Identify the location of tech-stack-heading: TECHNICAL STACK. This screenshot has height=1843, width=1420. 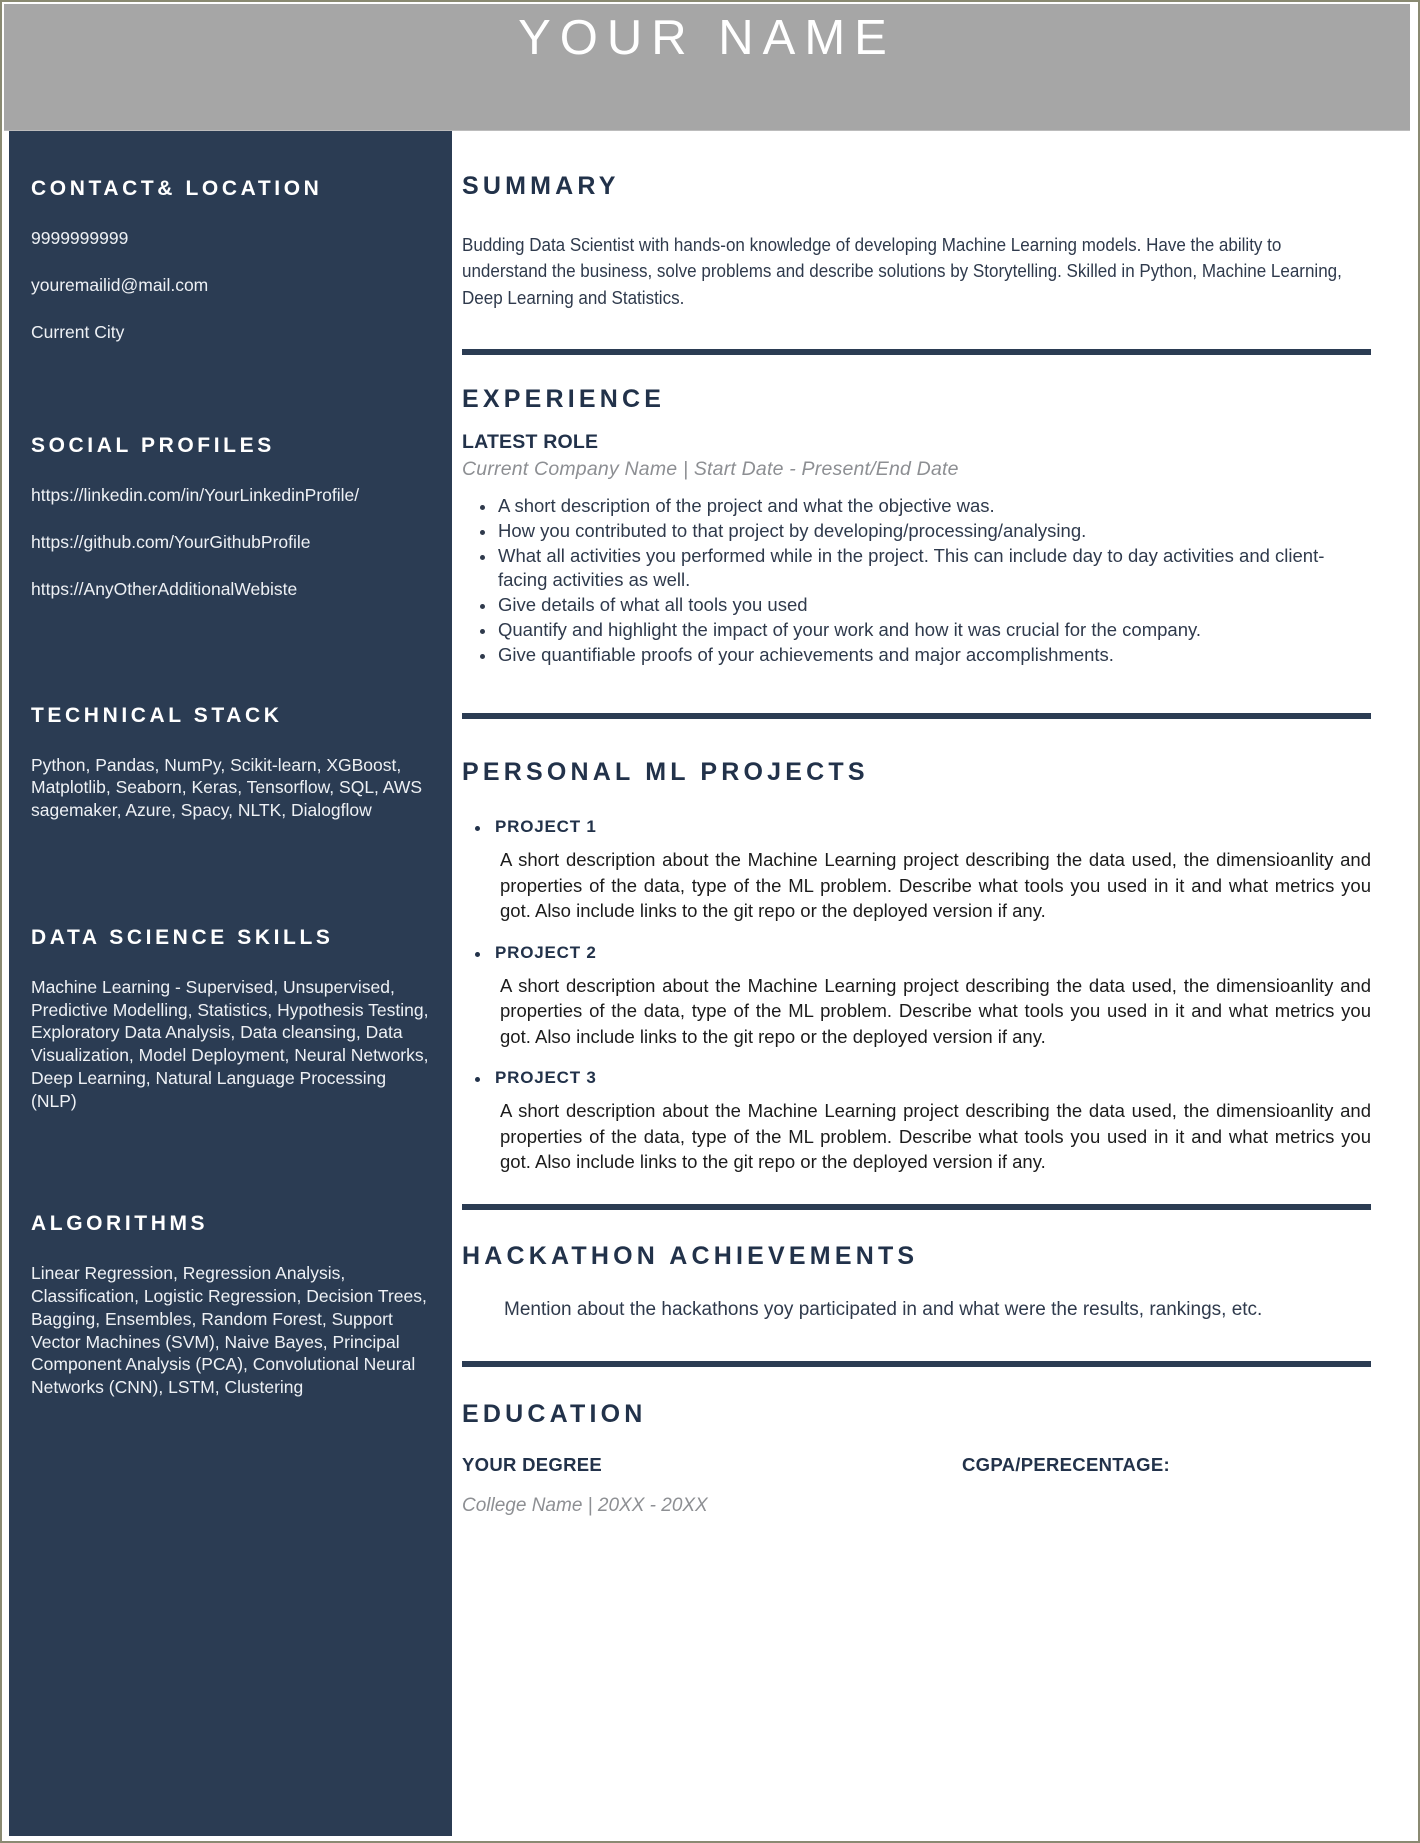
(157, 715).